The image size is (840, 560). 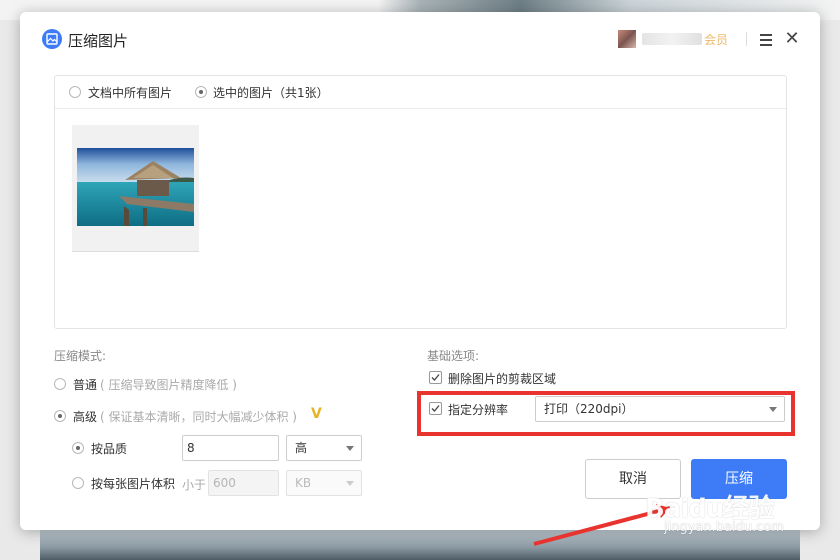 I want to click on image-thumbnail, so click(x=135, y=187).